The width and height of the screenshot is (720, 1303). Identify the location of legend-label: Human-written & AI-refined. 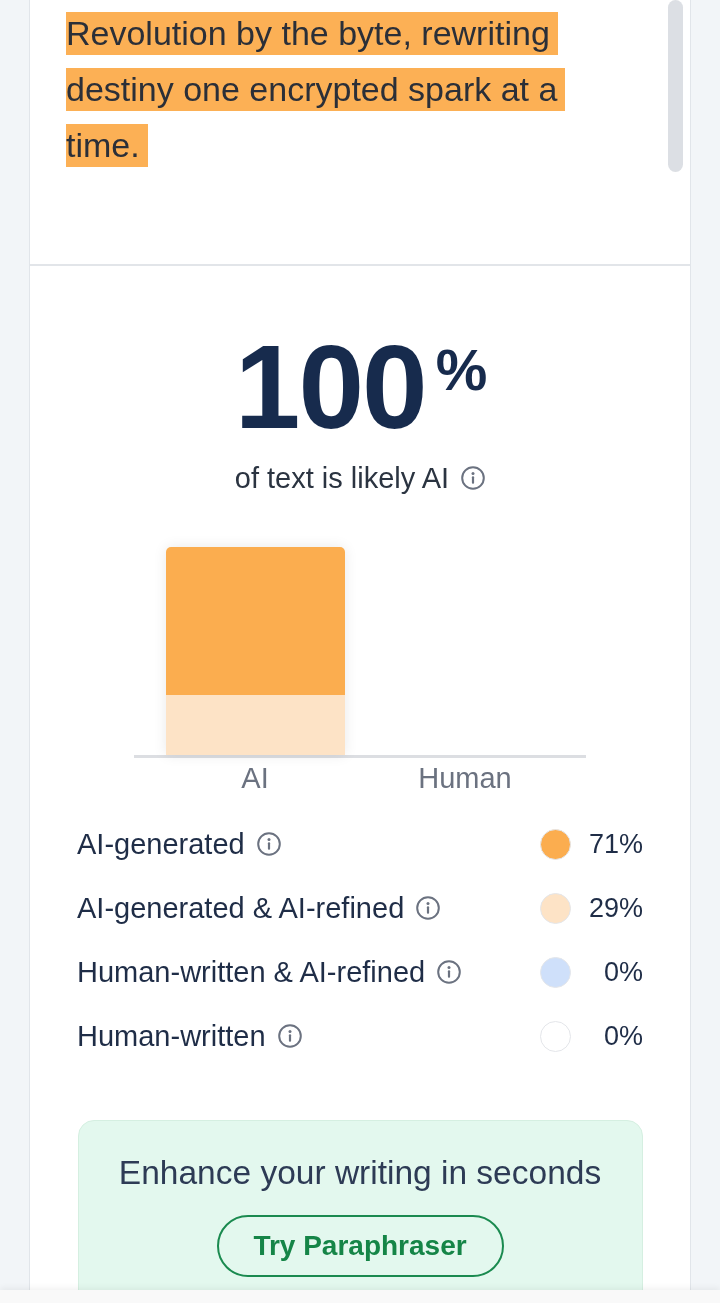
(251, 972).